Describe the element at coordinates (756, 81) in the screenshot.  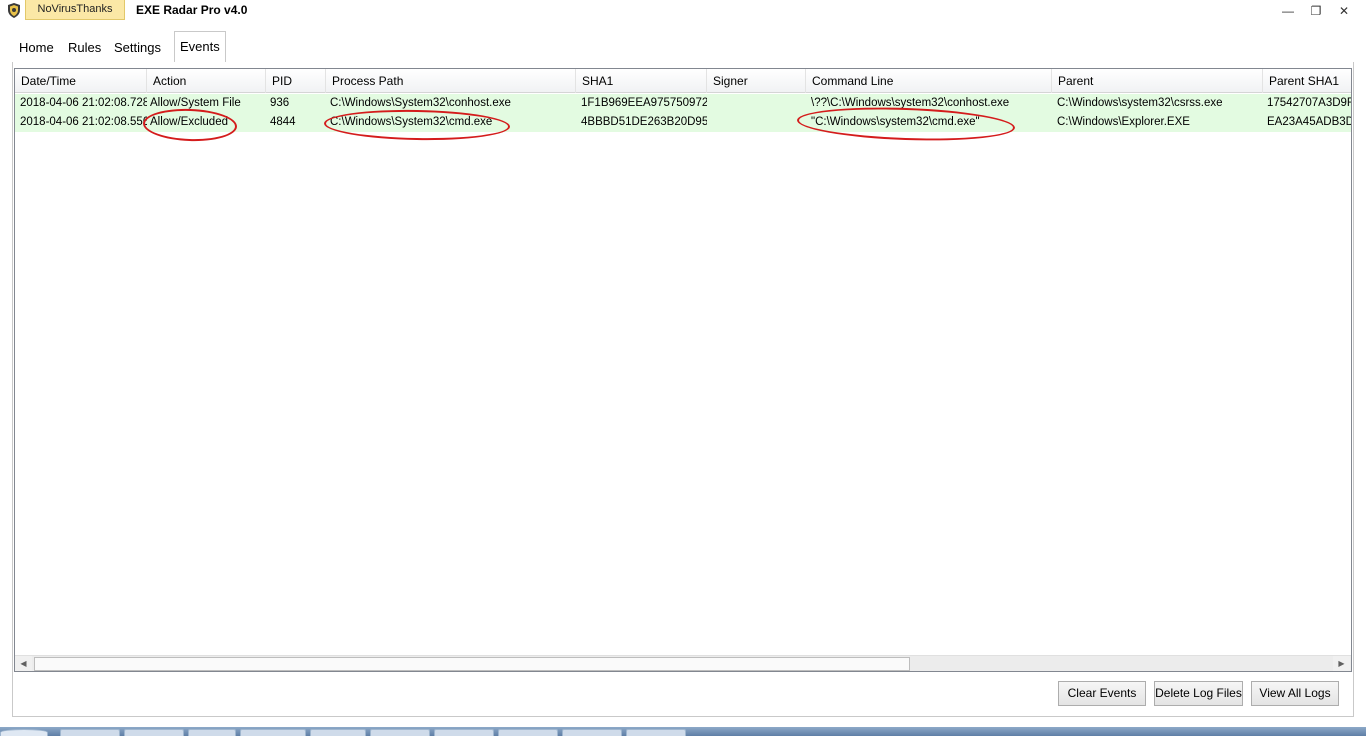
I see `column-header-signer: Signer` at that location.